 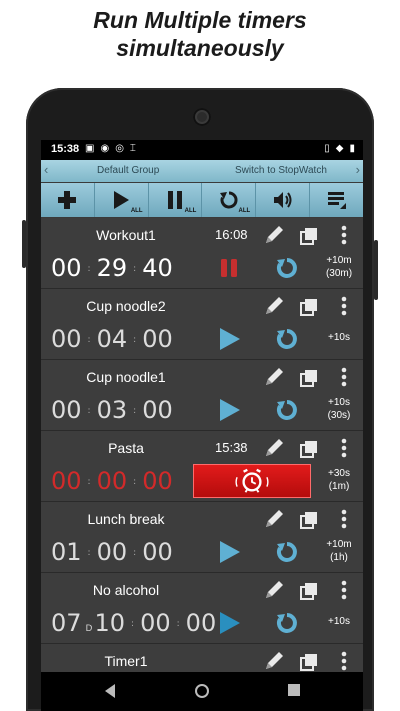 I want to click on recents-icon, so click(x=294, y=690).